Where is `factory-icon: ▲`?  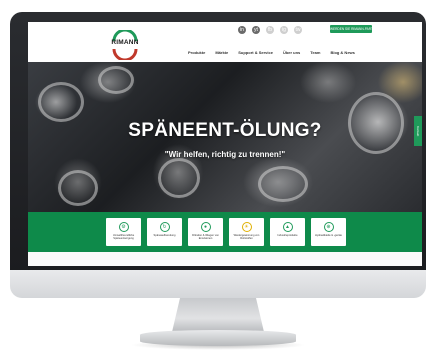 factory-icon: ▲ is located at coordinates (287, 227).